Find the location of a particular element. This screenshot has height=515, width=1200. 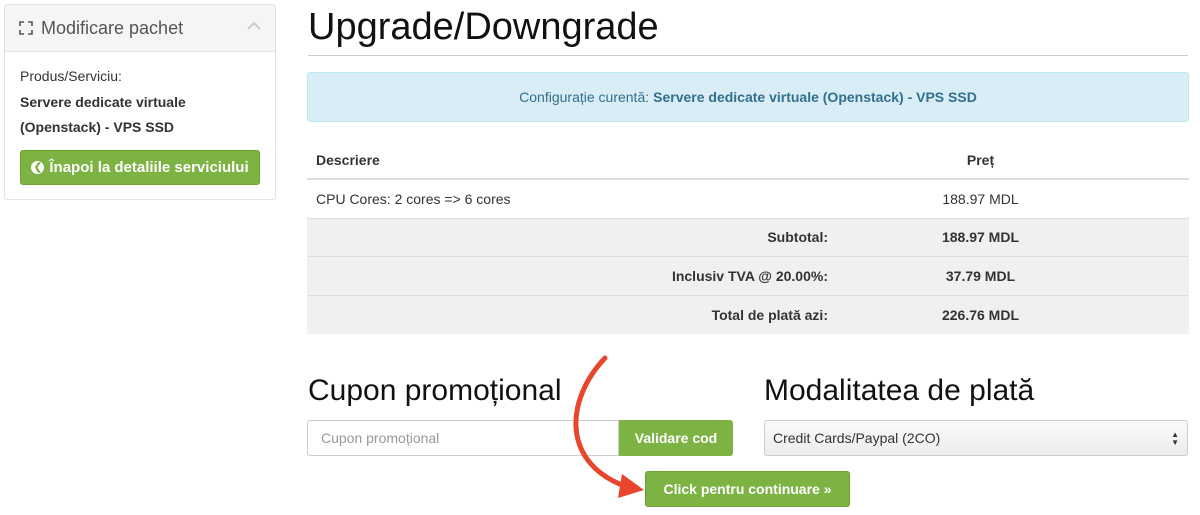

row-price: 188.97 MDL is located at coordinates (980, 198).